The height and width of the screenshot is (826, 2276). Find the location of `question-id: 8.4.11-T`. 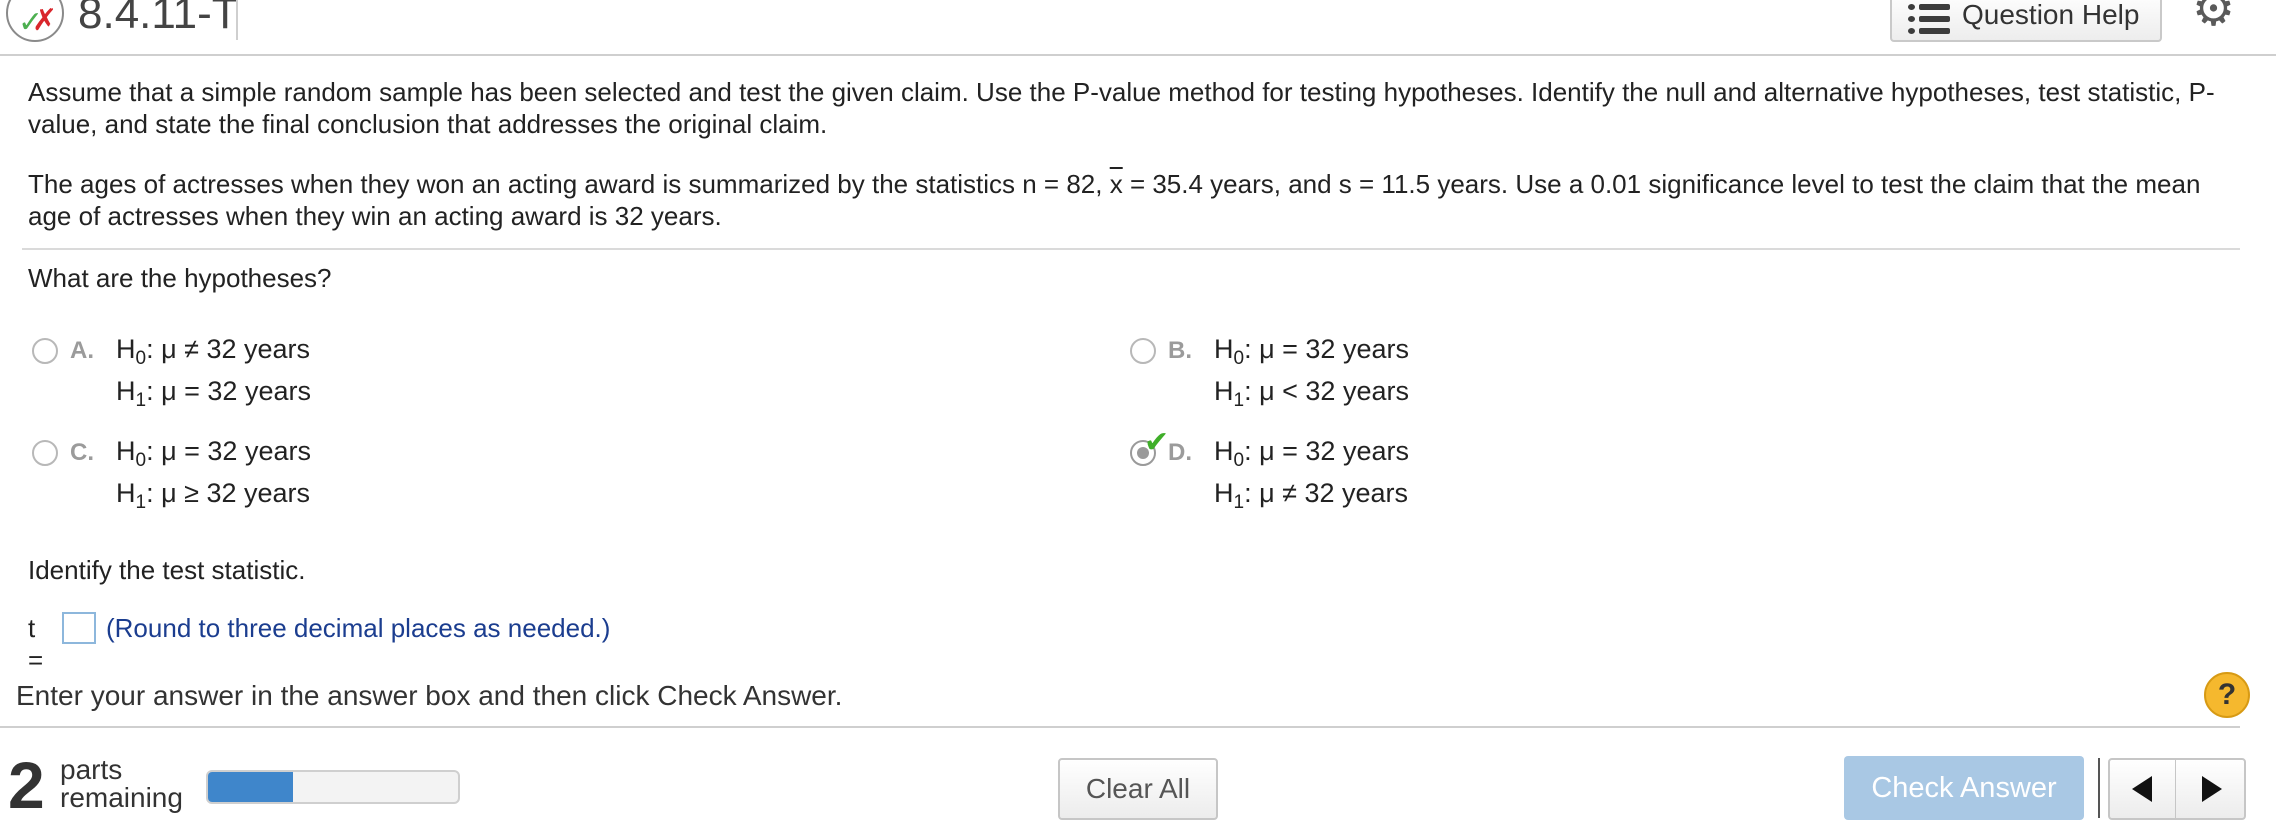

question-id: 8.4.11-T is located at coordinates (158, 19).